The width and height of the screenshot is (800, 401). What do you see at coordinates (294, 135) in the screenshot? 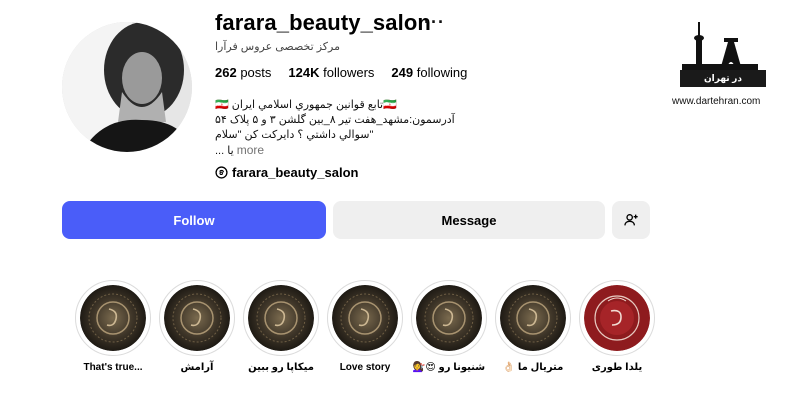
I see `bio-line: "سوالي داشتي ؟ دايركت كن "سلام` at bounding box center [294, 135].